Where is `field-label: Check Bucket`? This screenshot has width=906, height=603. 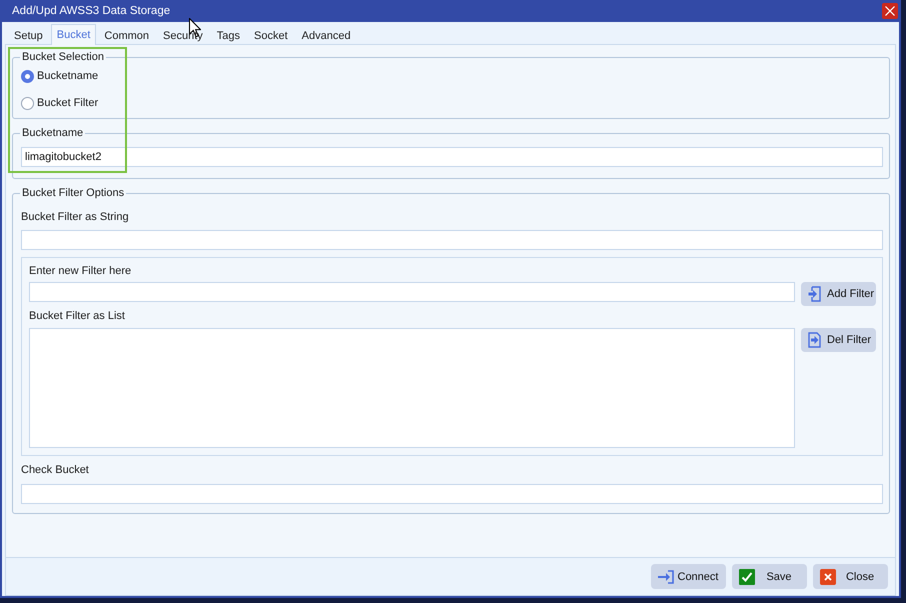
field-label: Check Bucket is located at coordinates (55, 470).